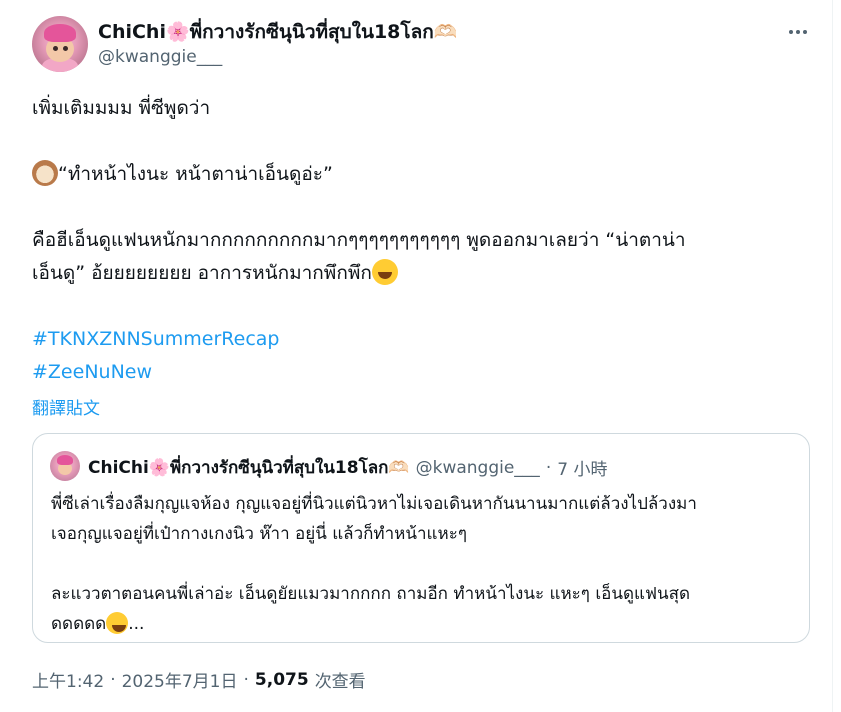  What do you see at coordinates (121, 108) in the screenshot?
I see `tweet-line: เพิ่มเติมมมม พี่ซีพูดว่า` at bounding box center [121, 108].